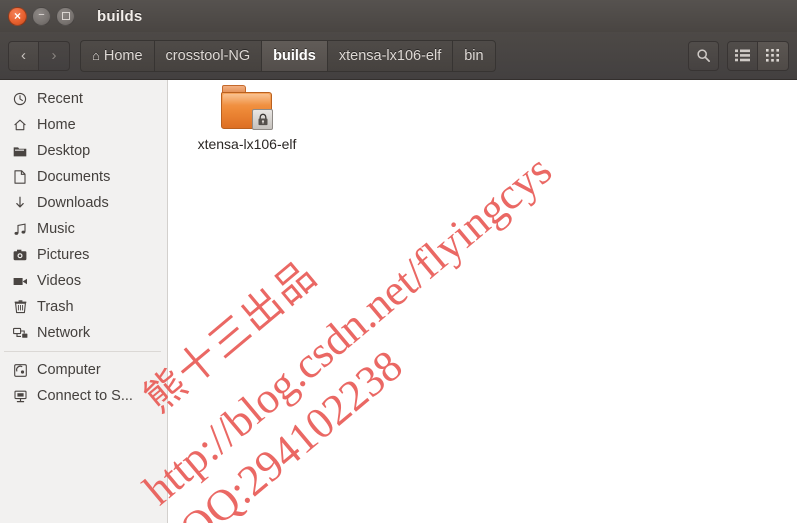 The height and width of the screenshot is (523, 797). What do you see at coordinates (247, 144) in the screenshot?
I see `file-item-label: xtensa-lx106-elf` at bounding box center [247, 144].